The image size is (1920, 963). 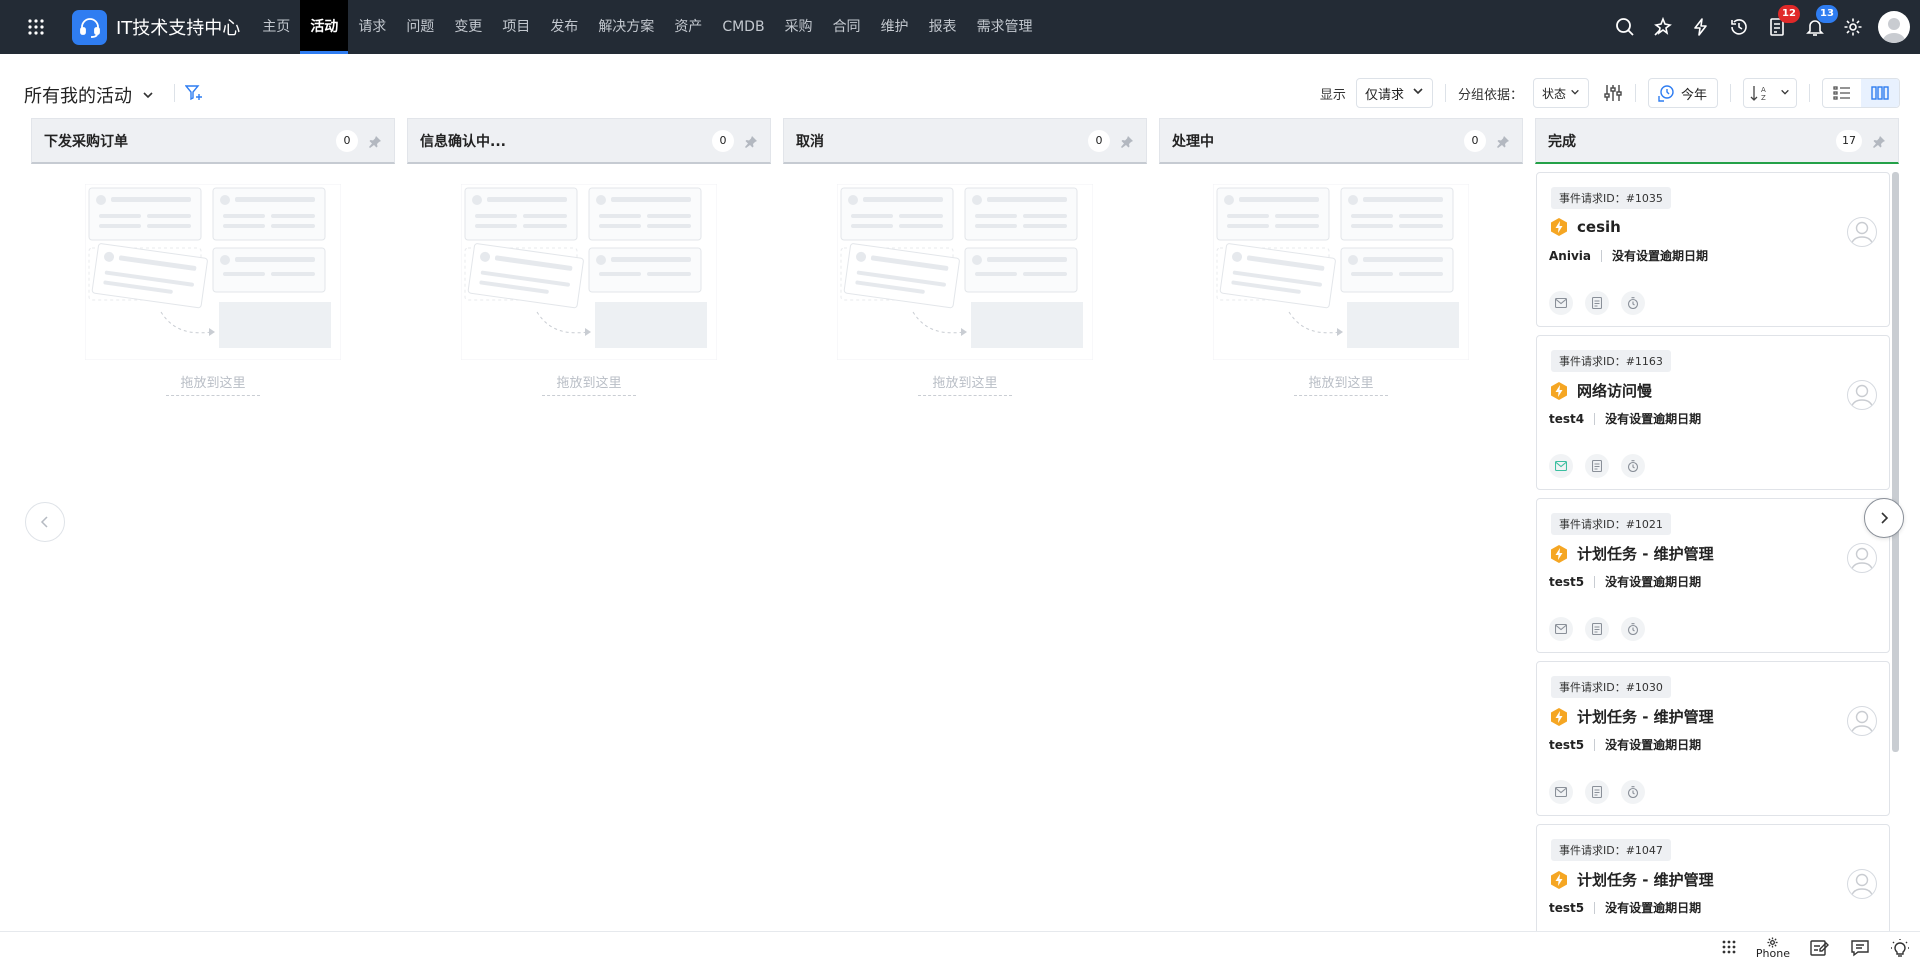 I want to click on request-title: cesih, so click(x=1599, y=227).